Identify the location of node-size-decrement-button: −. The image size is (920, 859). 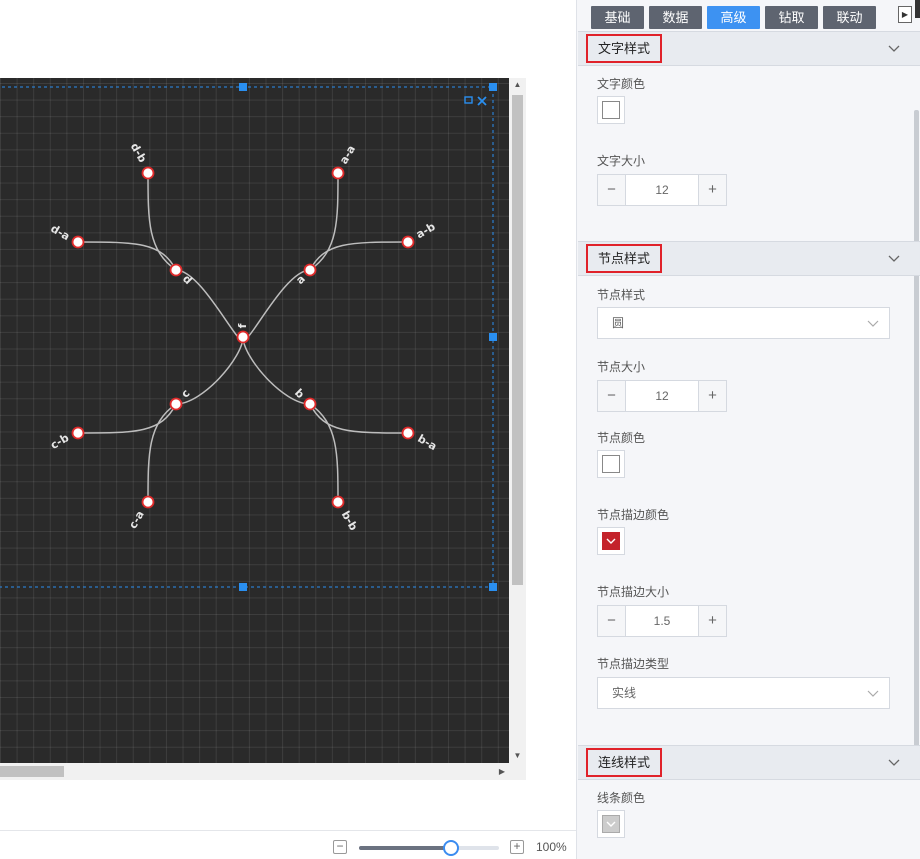
(612, 396).